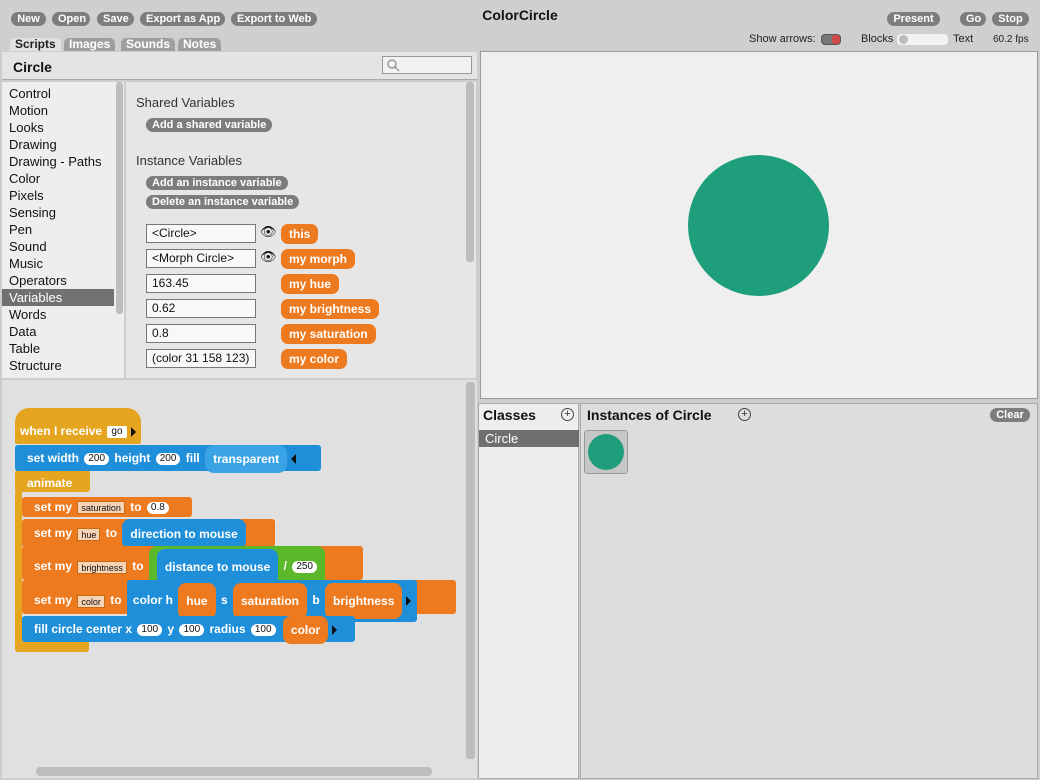 The width and height of the screenshot is (1040, 780). Describe the element at coordinates (197, 601) in the screenshot. I see `hue-reporter: hue` at that location.